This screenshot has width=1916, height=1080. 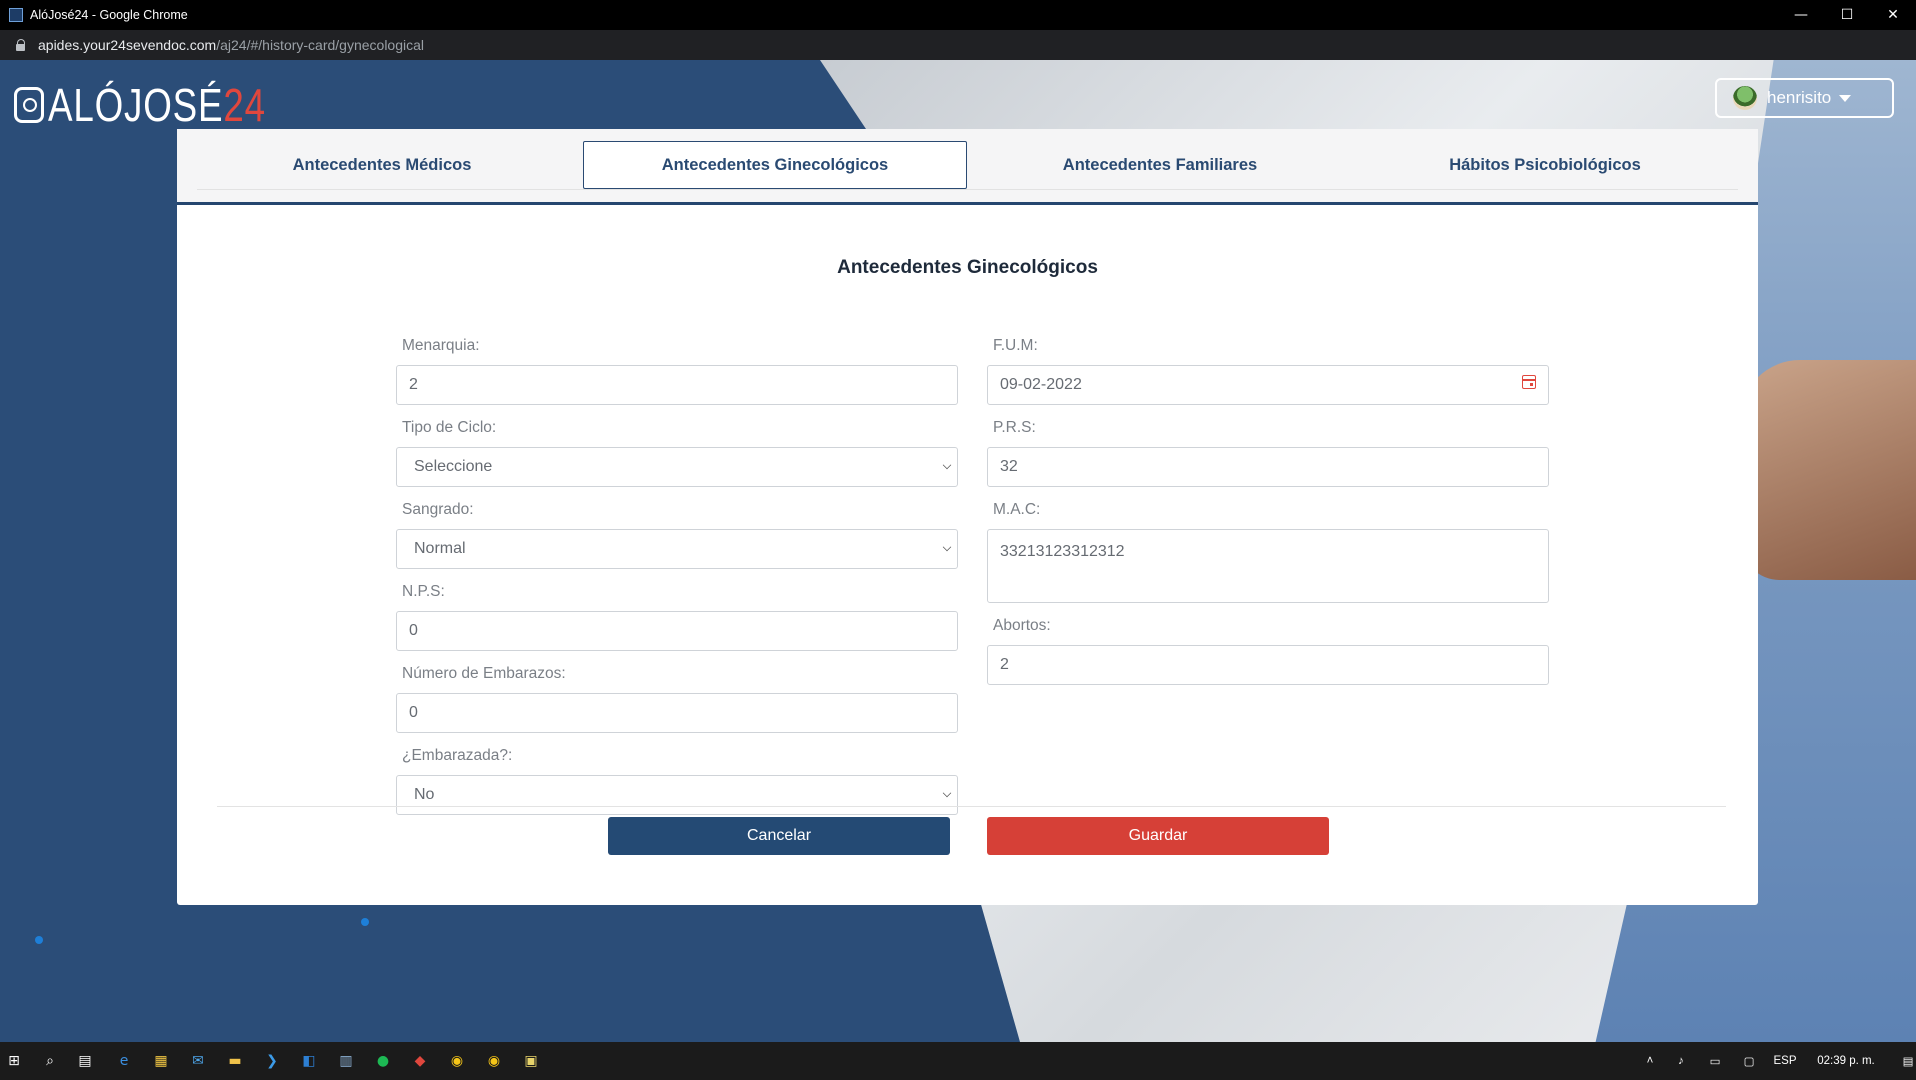 What do you see at coordinates (1160, 165) in the screenshot?
I see `tab-antecedentes-familiares: Antecedentes Familiares` at bounding box center [1160, 165].